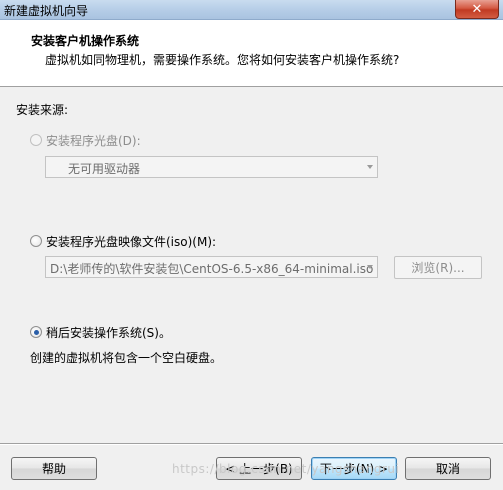 The image size is (503, 490). Describe the element at coordinates (46, 11) in the screenshot. I see `window-title: 新建虚拟机向导` at that location.